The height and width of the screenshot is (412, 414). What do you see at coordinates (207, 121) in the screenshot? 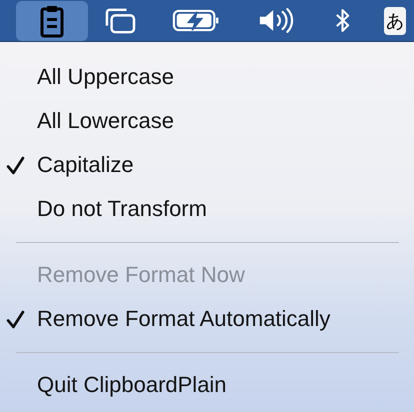
I see `menu-item: All Lowercase` at bounding box center [207, 121].